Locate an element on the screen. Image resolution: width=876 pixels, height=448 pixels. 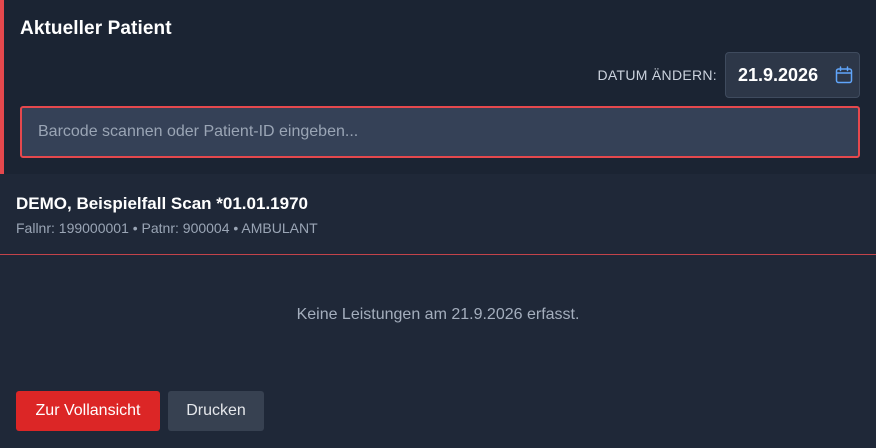
print-button: Drucken is located at coordinates (216, 411).